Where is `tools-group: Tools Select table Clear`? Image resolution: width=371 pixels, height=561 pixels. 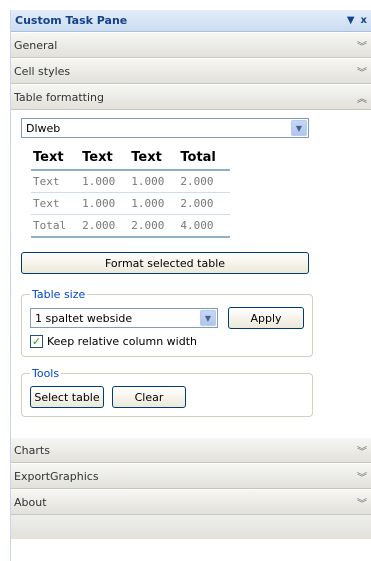 tools-group: Tools Select table Clear is located at coordinates (167, 392).